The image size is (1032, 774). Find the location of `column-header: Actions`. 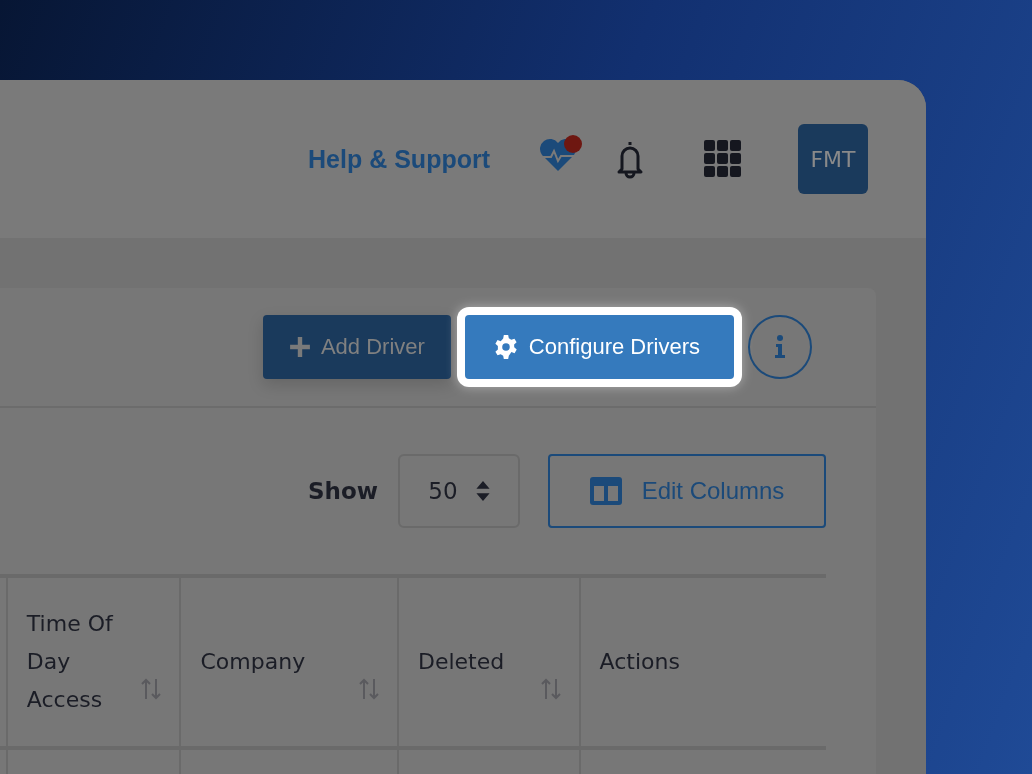

column-header: Actions is located at coordinates (639, 662).